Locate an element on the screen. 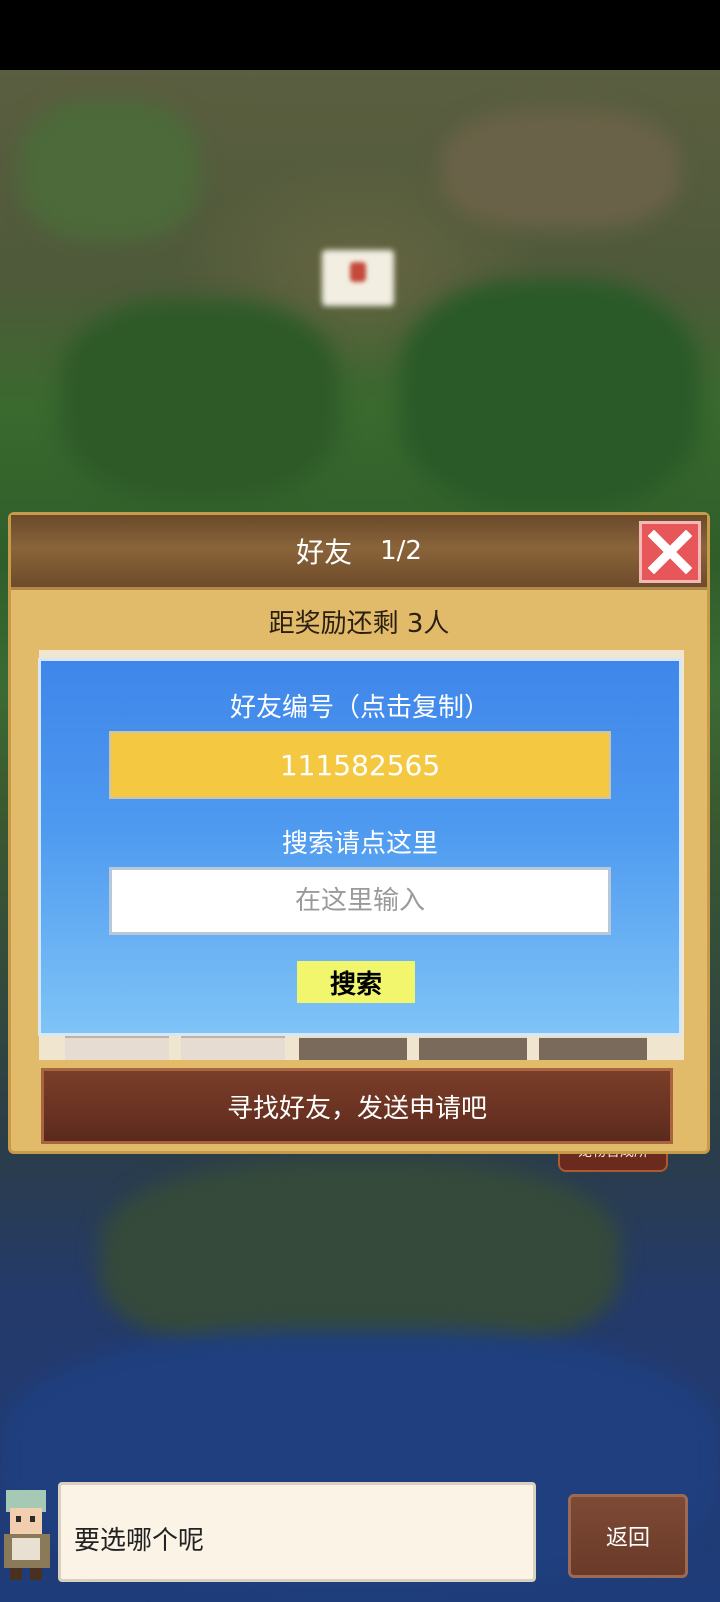 The width and height of the screenshot is (720, 1602). find-friends-button: 寻找好友，发送申请吧 is located at coordinates (357, 1106).